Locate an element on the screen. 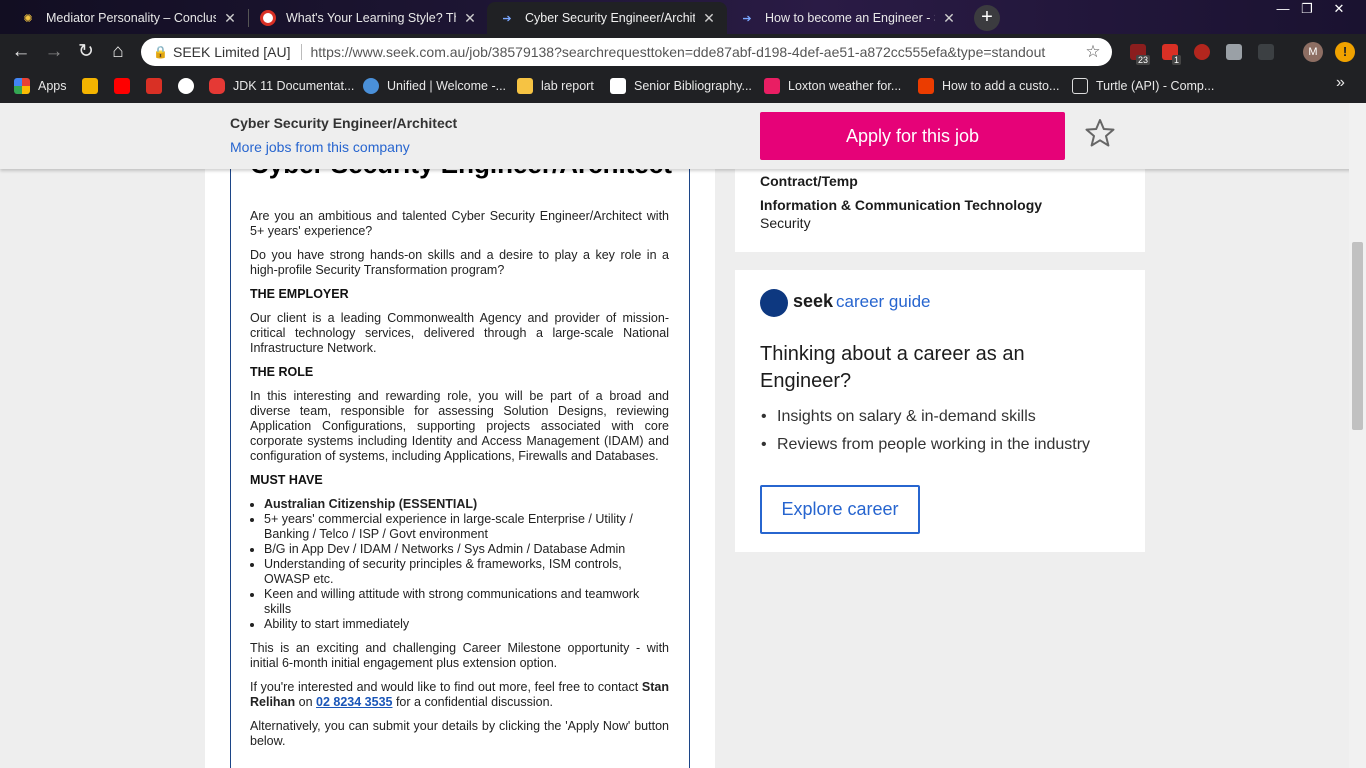  site-identity: SEEK Limited [AU] is located at coordinates (232, 52).